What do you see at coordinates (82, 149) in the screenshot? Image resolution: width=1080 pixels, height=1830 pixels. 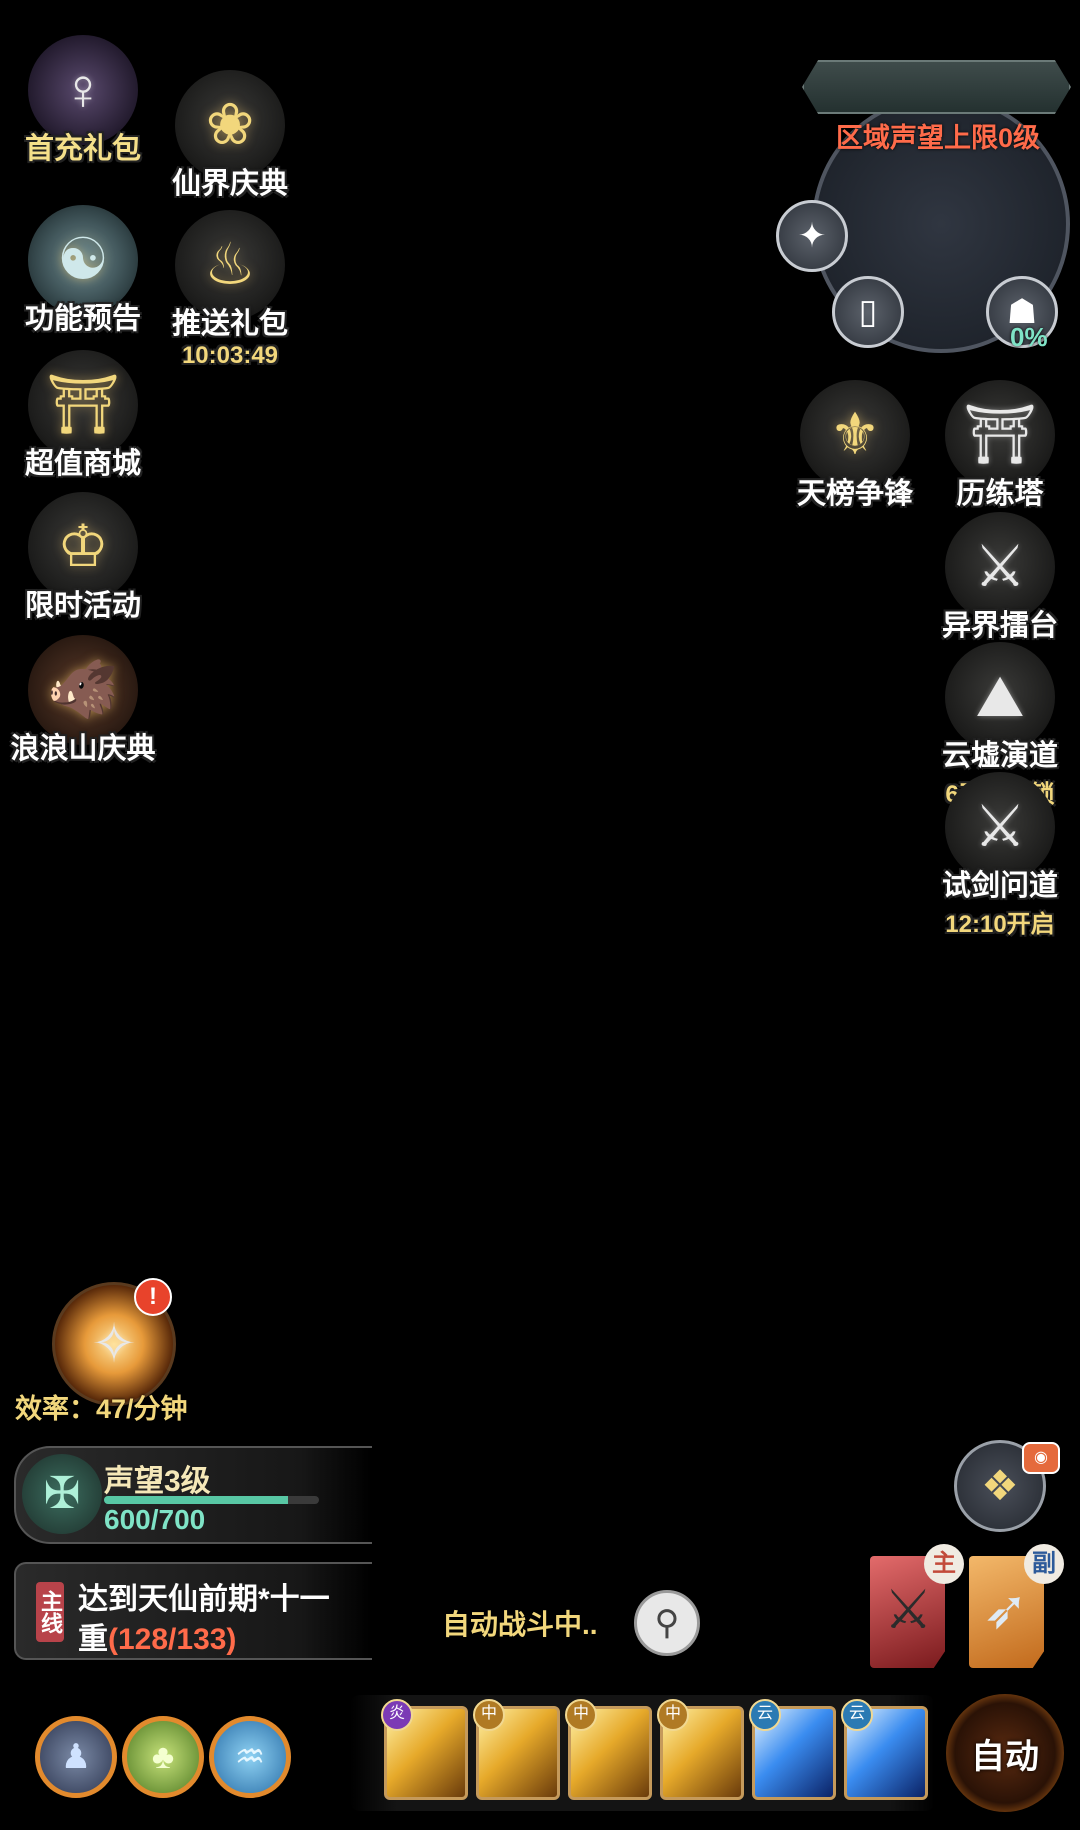 I see `first-charge-label: 首充礼包` at bounding box center [82, 149].